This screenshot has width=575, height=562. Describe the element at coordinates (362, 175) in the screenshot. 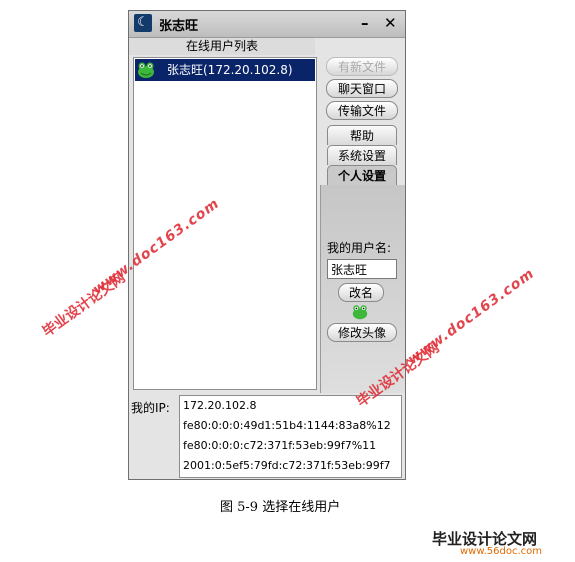

I see `tab-personal-settings: 个人设置` at that location.